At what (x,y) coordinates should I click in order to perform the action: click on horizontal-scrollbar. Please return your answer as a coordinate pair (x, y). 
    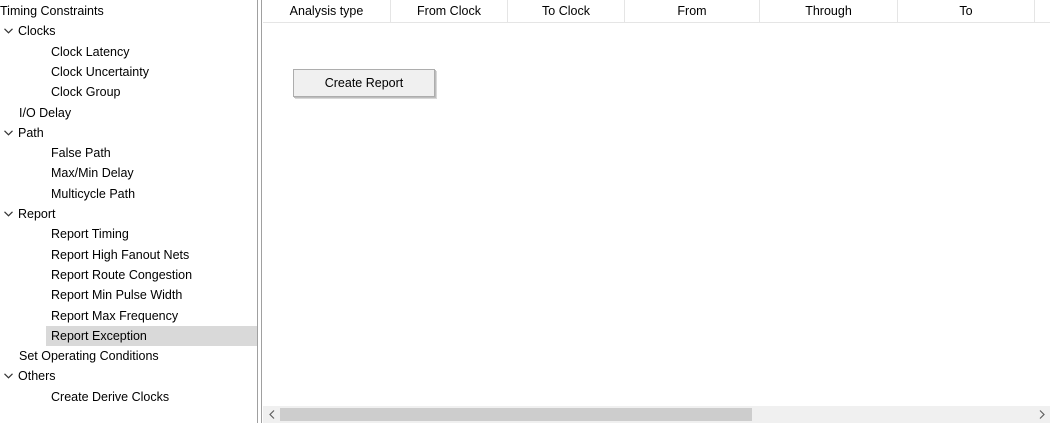
    Looking at the image, I should click on (656, 414).